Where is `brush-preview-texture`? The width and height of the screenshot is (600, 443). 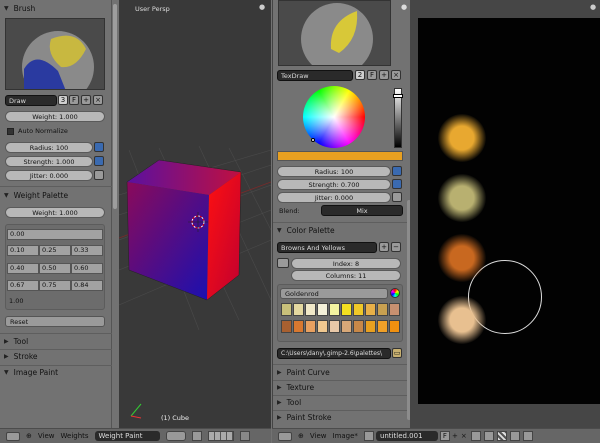 brush-preview-texture is located at coordinates (334, 33).